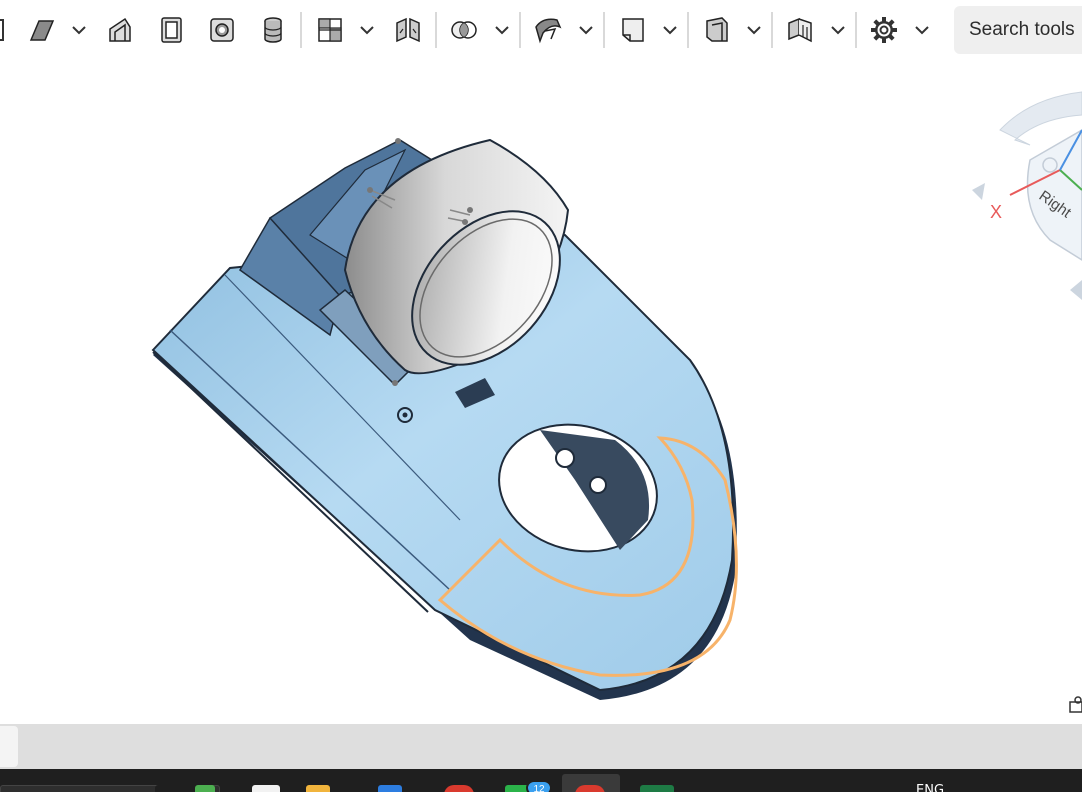 Image resolution: width=1082 pixels, height=792 pixels. What do you see at coordinates (657, 788) in the screenshot?
I see `taskbar-excel-icon` at bounding box center [657, 788].